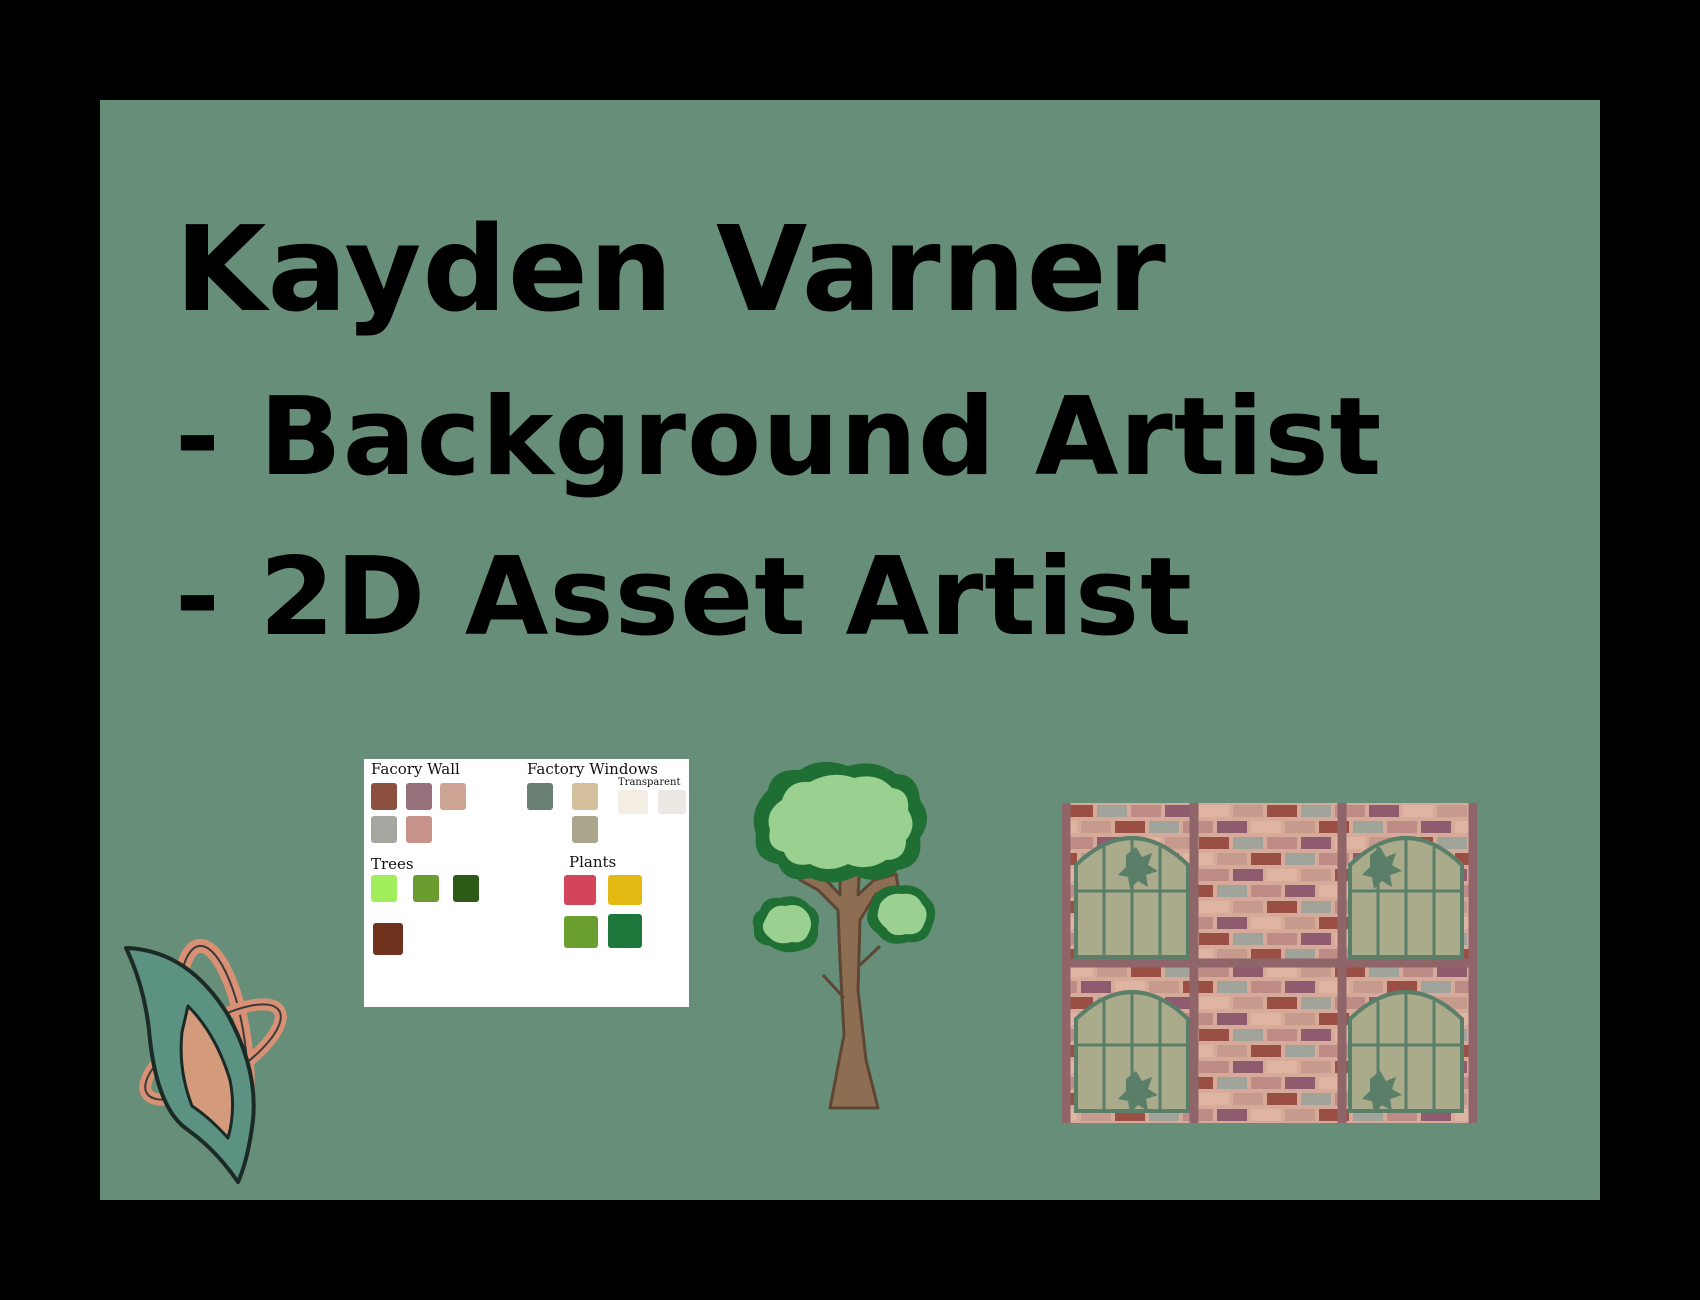 The width and height of the screenshot is (1700, 1300). What do you see at coordinates (649, 782) in the screenshot?
I see `palette-label-transparent: Transparent` at bounding box center [649, 782].